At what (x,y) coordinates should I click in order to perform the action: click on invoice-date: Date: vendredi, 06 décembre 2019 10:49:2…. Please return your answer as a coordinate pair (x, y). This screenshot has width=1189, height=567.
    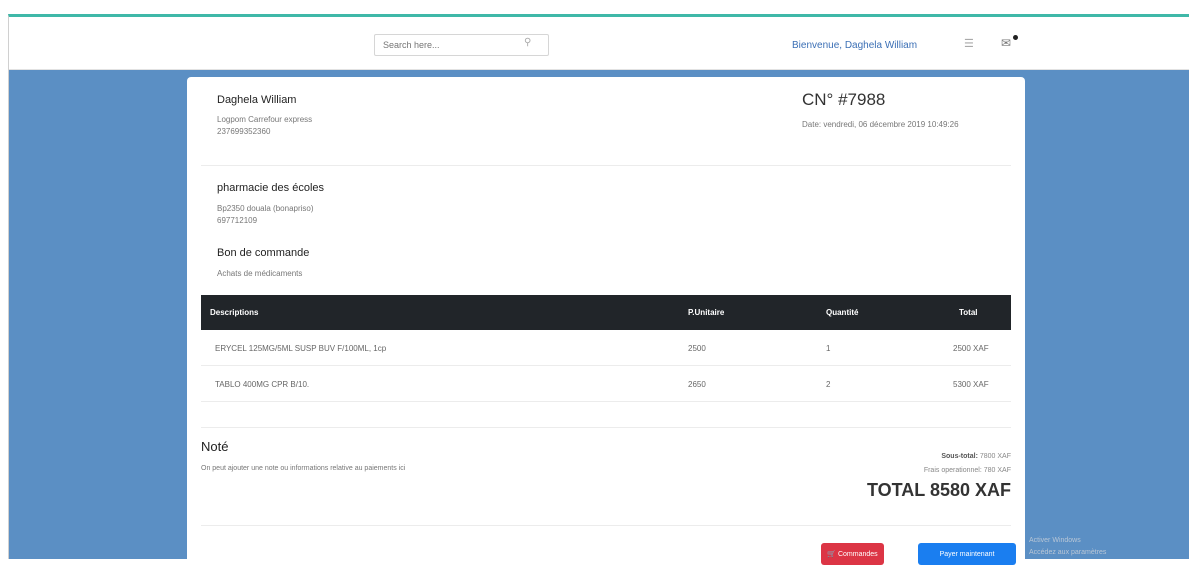
    Looking at the image, I should click on (880, 124).